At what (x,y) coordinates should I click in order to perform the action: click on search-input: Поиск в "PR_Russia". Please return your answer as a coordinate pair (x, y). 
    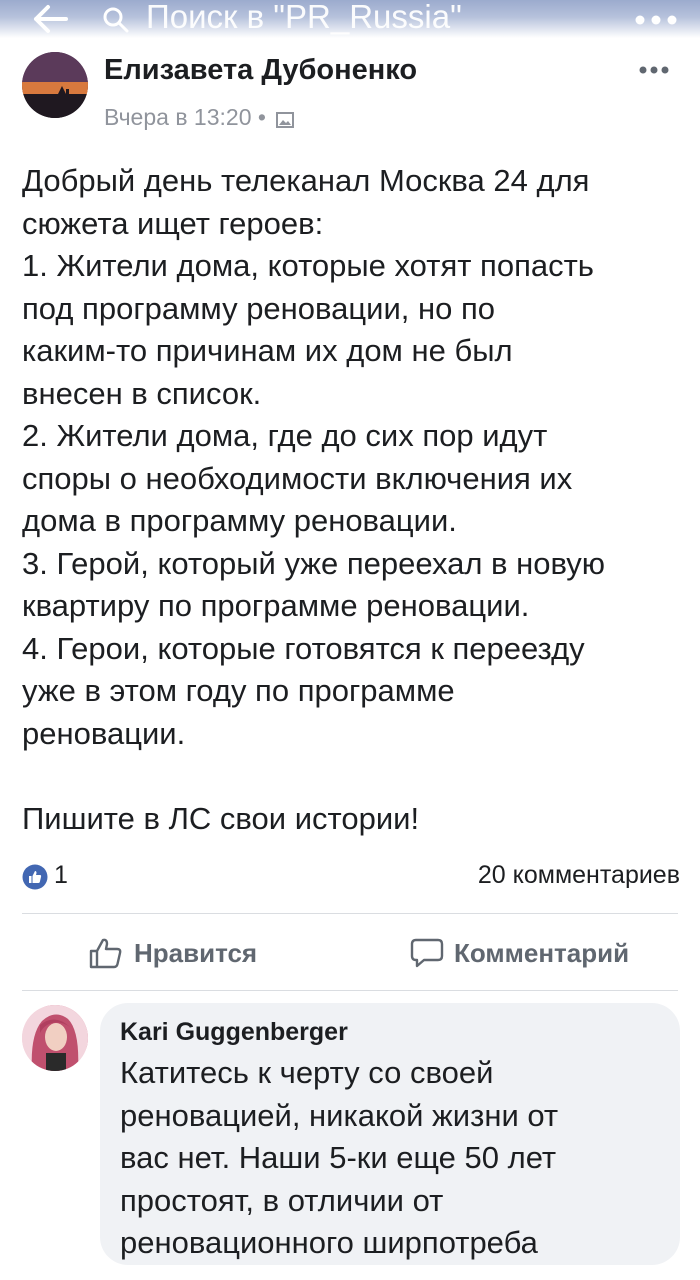
    Looking at the image, I should click on (304, 18).